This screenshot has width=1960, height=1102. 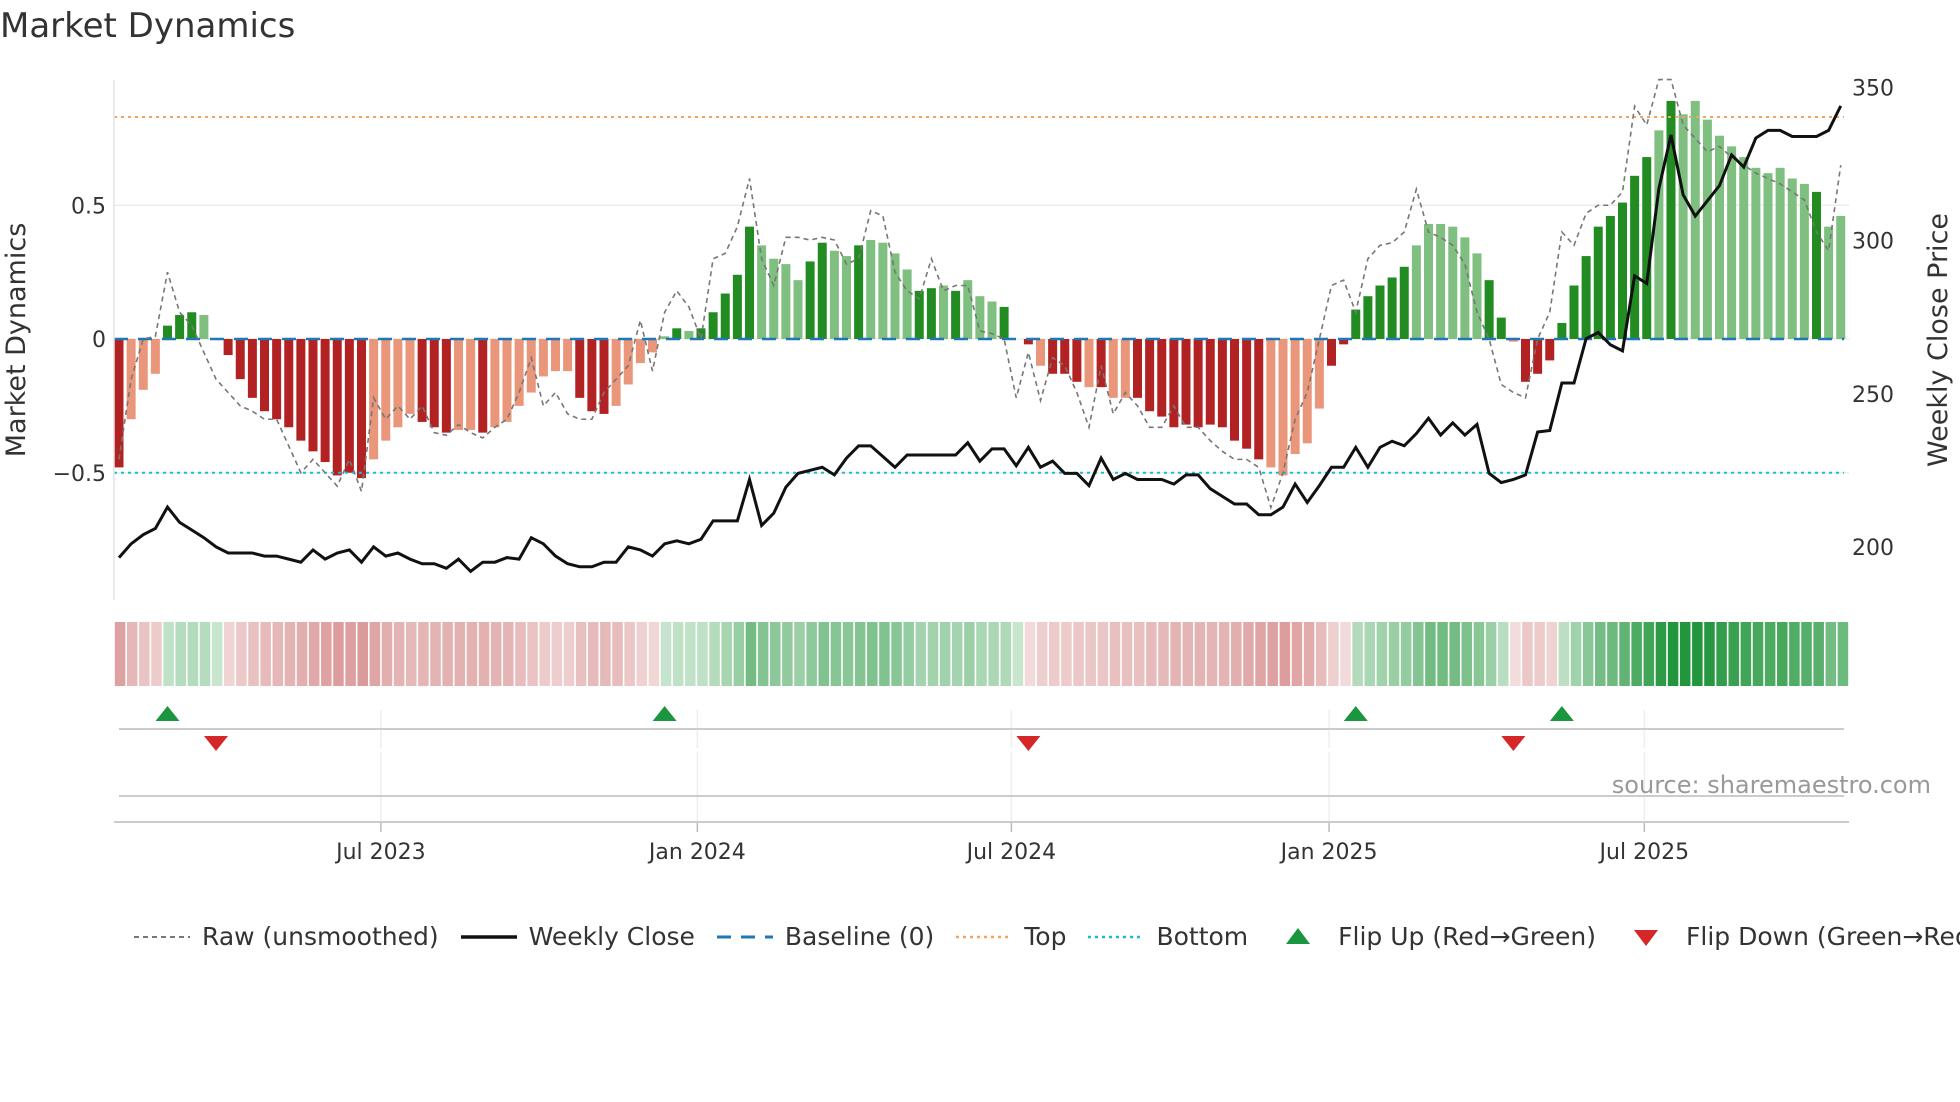 I want to click on legend-item-raw: Raw (unsmoothed), so click(x=286, y=936).